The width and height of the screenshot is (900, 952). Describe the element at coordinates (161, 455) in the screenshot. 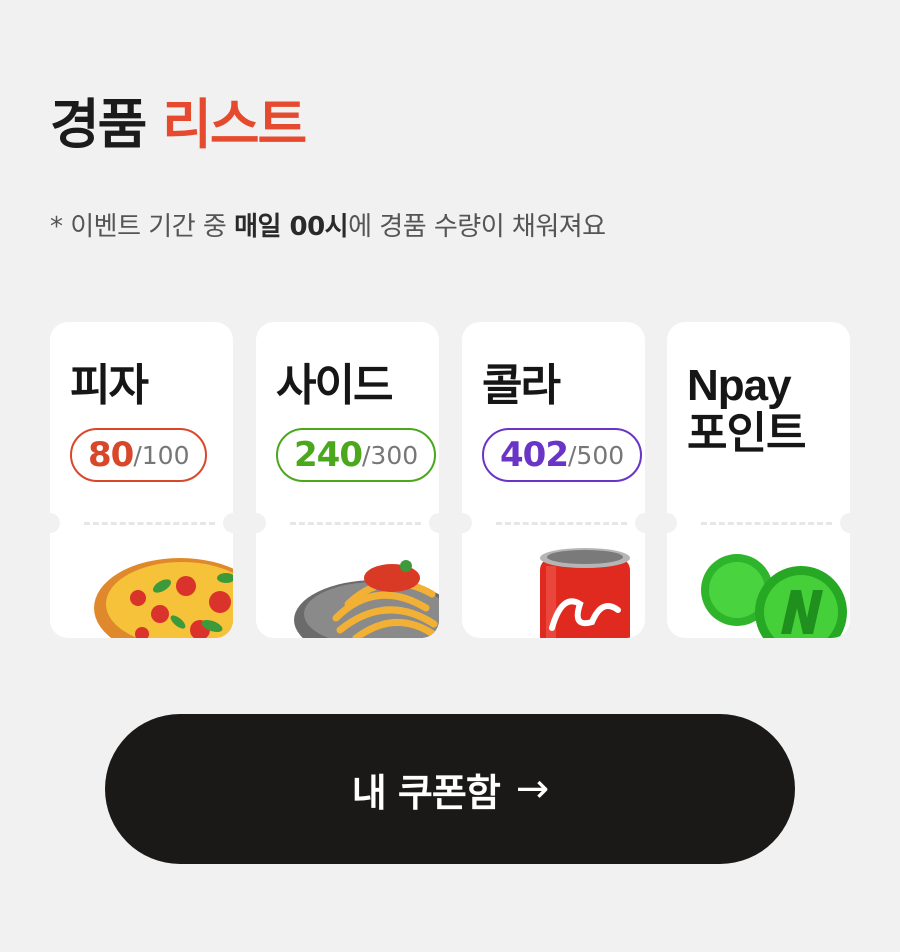

I see `quantity-total: /100` at that location.